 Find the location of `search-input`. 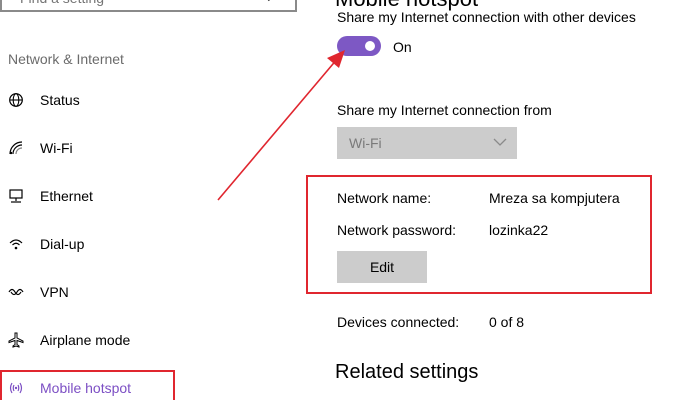

search-input is located at coordinates (130, 4).